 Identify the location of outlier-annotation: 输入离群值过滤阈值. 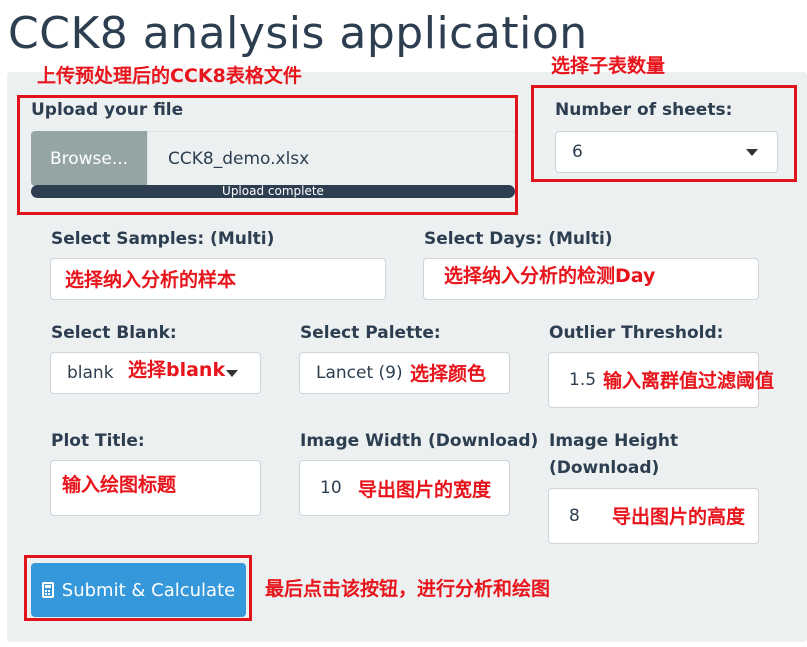
(689, 381).